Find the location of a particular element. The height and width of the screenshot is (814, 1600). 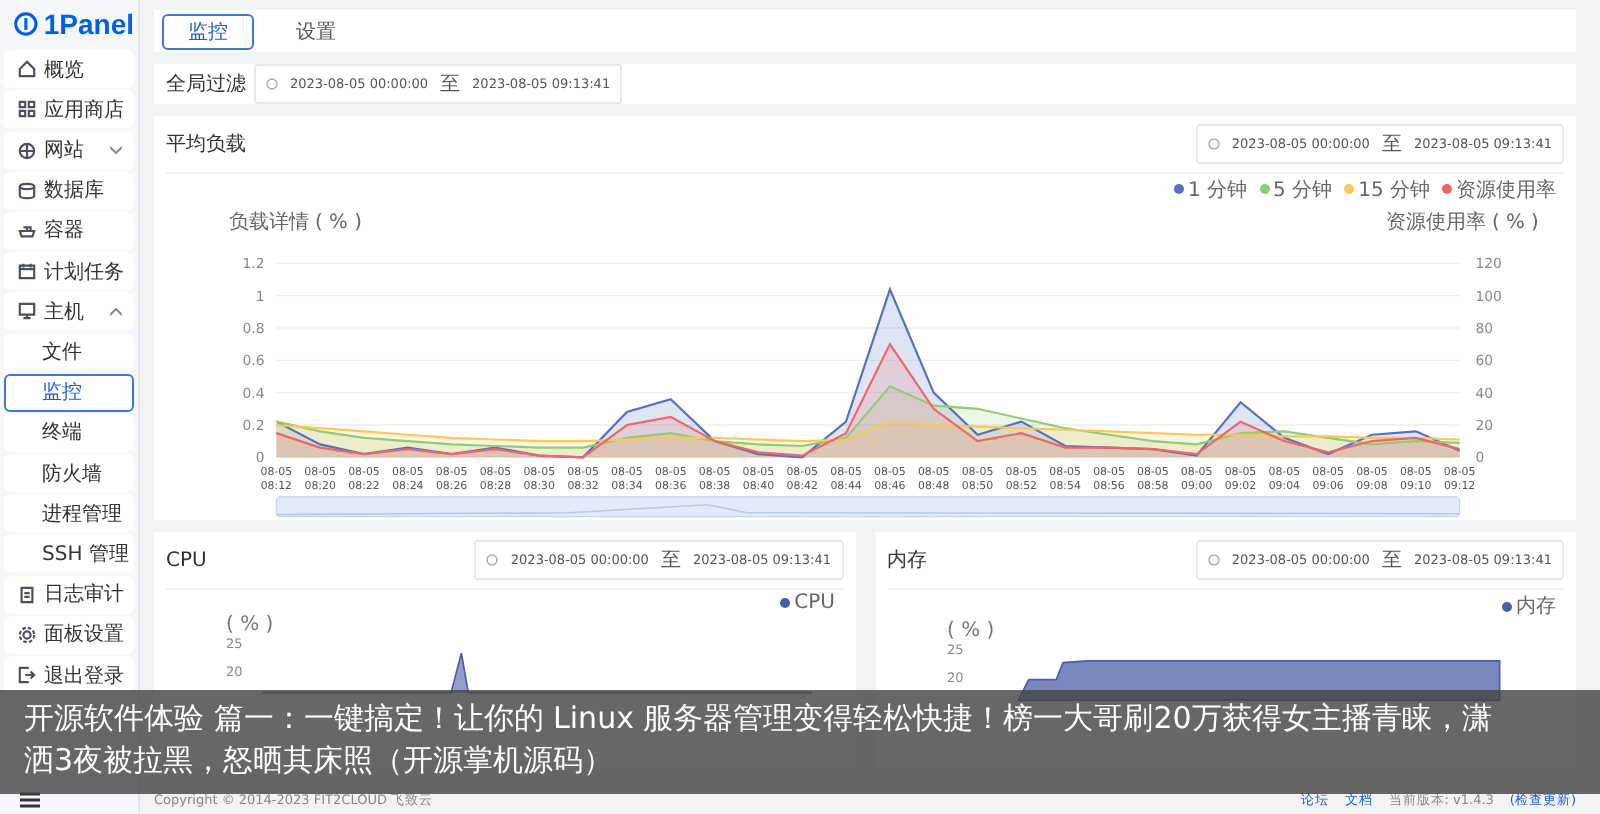

menu-item: 文件 is located at coordinates (69, 352).